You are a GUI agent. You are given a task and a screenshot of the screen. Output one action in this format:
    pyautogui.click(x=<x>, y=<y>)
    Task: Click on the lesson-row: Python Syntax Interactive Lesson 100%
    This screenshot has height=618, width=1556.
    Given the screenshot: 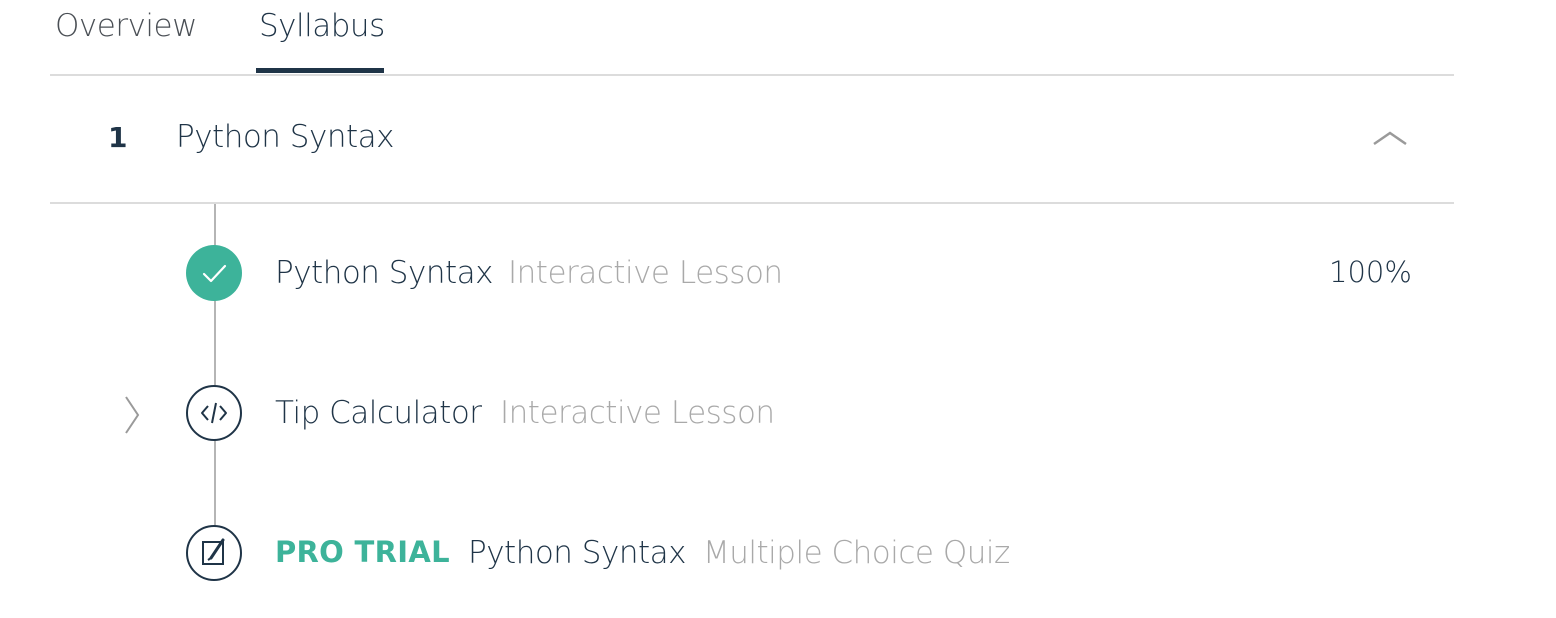 What is the action you would take?
    pyautogui.click(x=778, y=275)
    